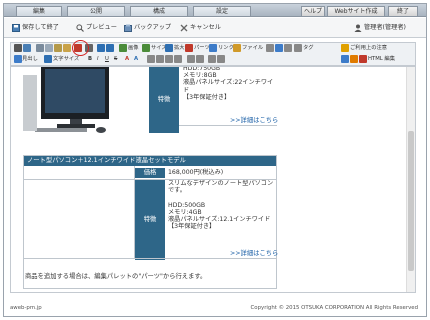 The image size is (430, 320). I want to click on toolbar-row-2: 見出し 文字サイズ B I U S A A HTML 編集, so click(213, 59).